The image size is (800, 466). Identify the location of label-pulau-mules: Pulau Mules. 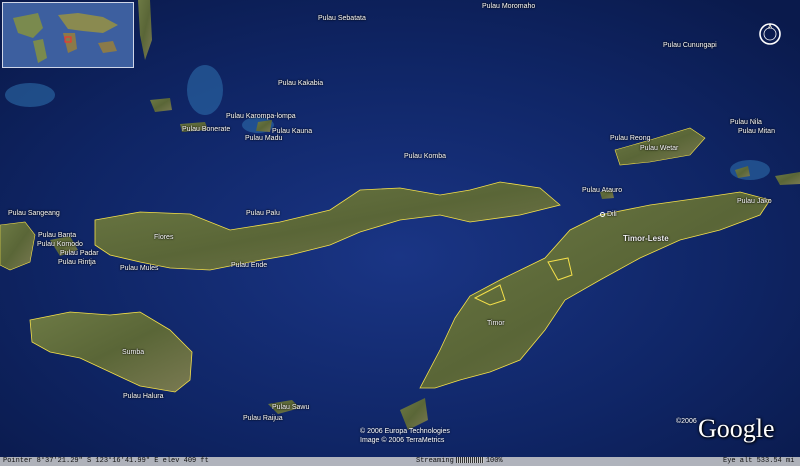
(139, 269).